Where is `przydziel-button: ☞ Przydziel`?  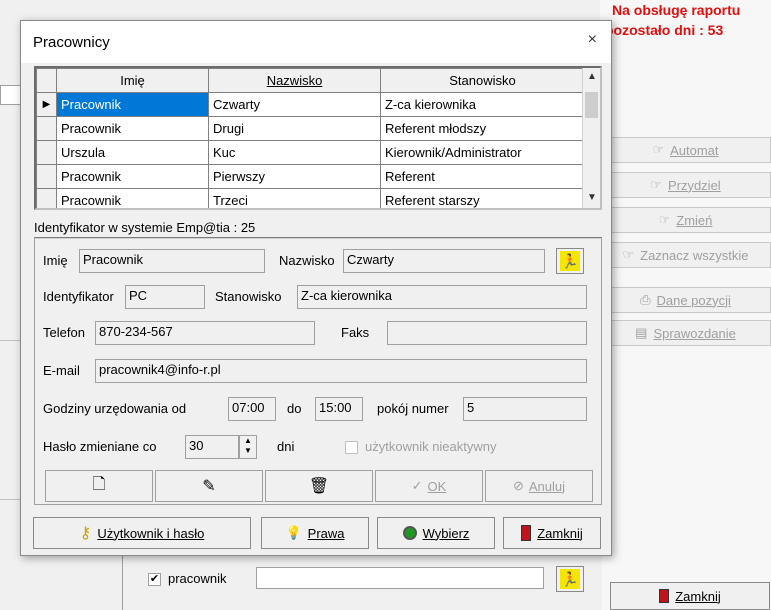
przydziel-button: ☞ Przydziel is located at coordinates (685, 185).